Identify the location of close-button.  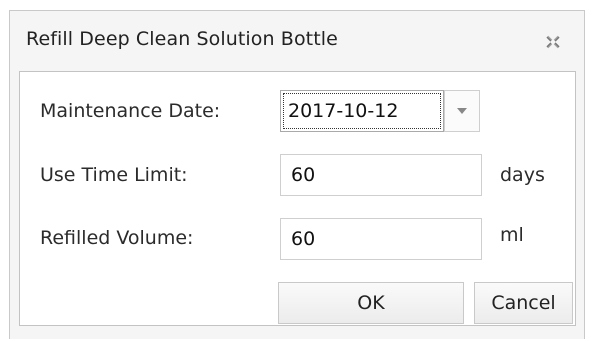
(553, 42).